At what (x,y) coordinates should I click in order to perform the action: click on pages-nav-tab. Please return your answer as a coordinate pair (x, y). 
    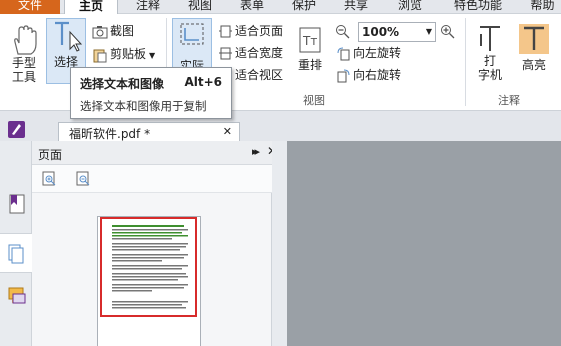
    Looking at the image, I should click on (16, 253).